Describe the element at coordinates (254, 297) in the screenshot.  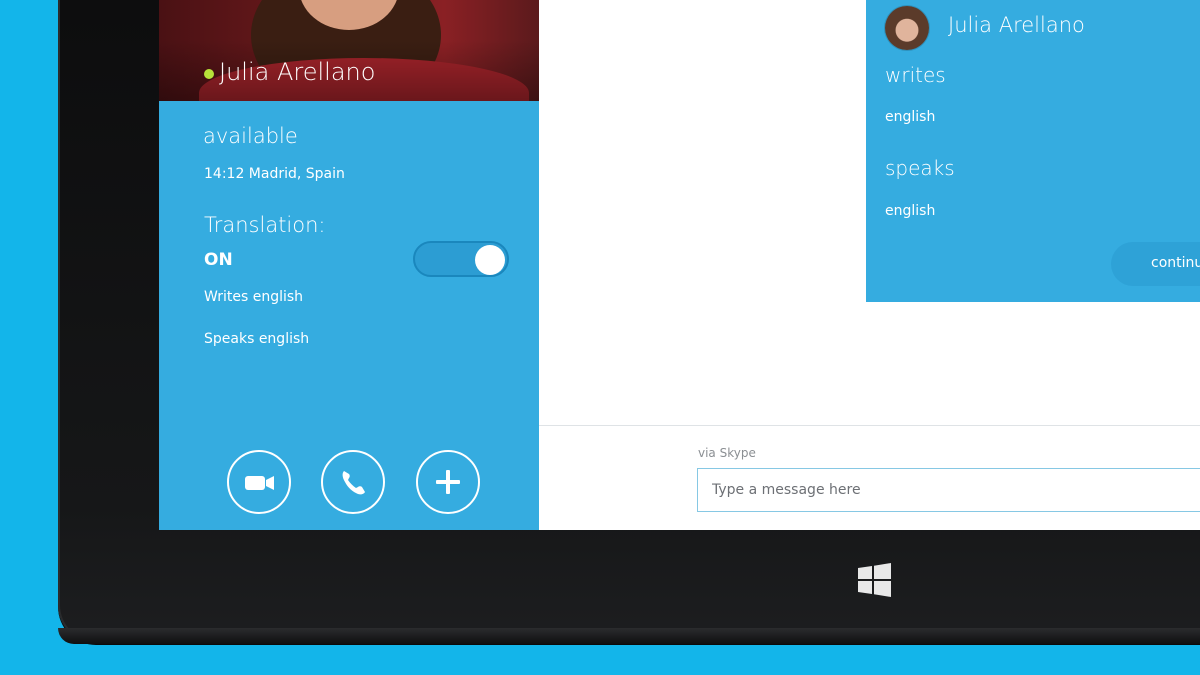
I see `writes-language: Writes english` at that location.